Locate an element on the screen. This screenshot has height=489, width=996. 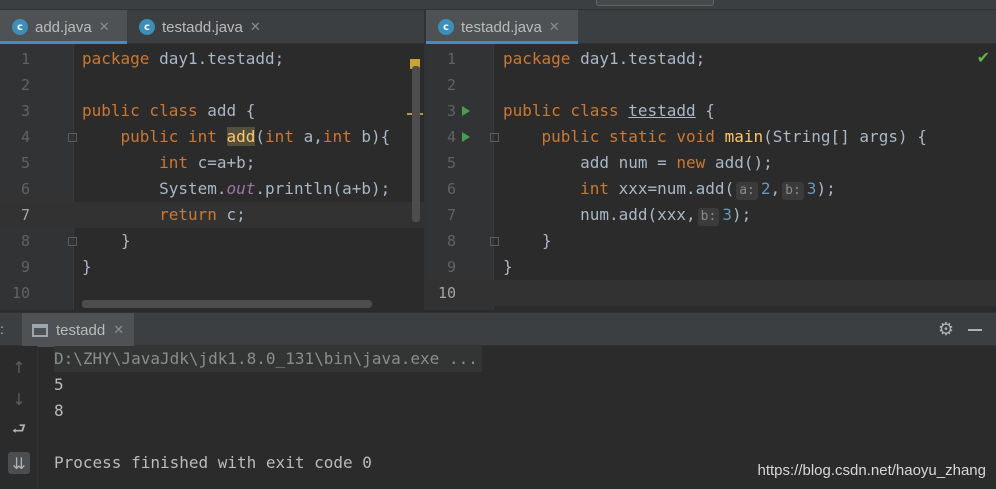
code-text: int c=a+b; is located at coordinates (207, 162).